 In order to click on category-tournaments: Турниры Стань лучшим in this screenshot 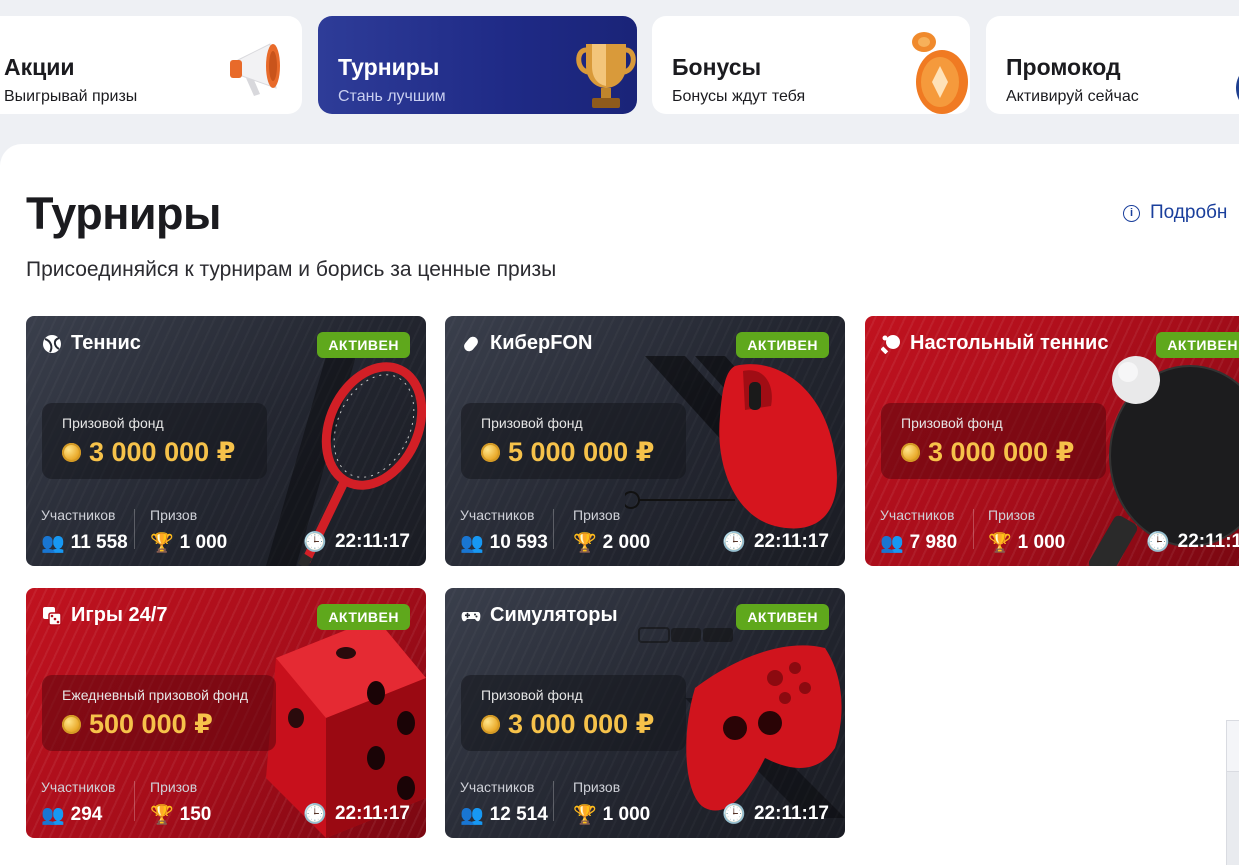, I will do `click(477, 65)`.